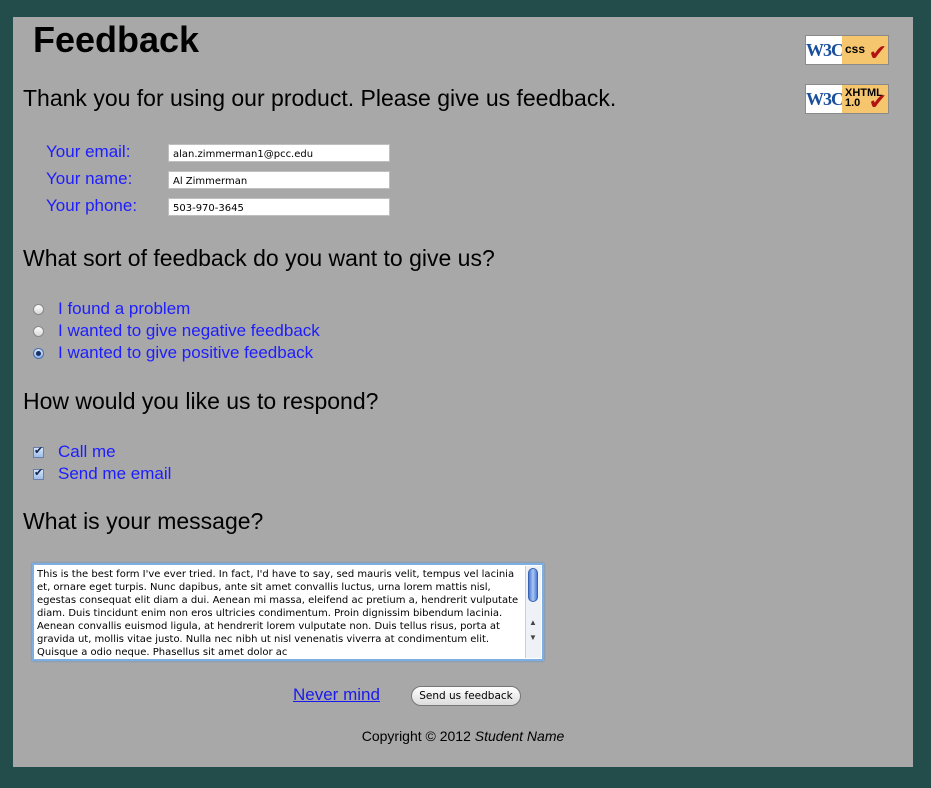 This screenshot has width=931, height=788. Describe the element at coordinates (279, 153) in the screenshot. I see `email-field` at that location.